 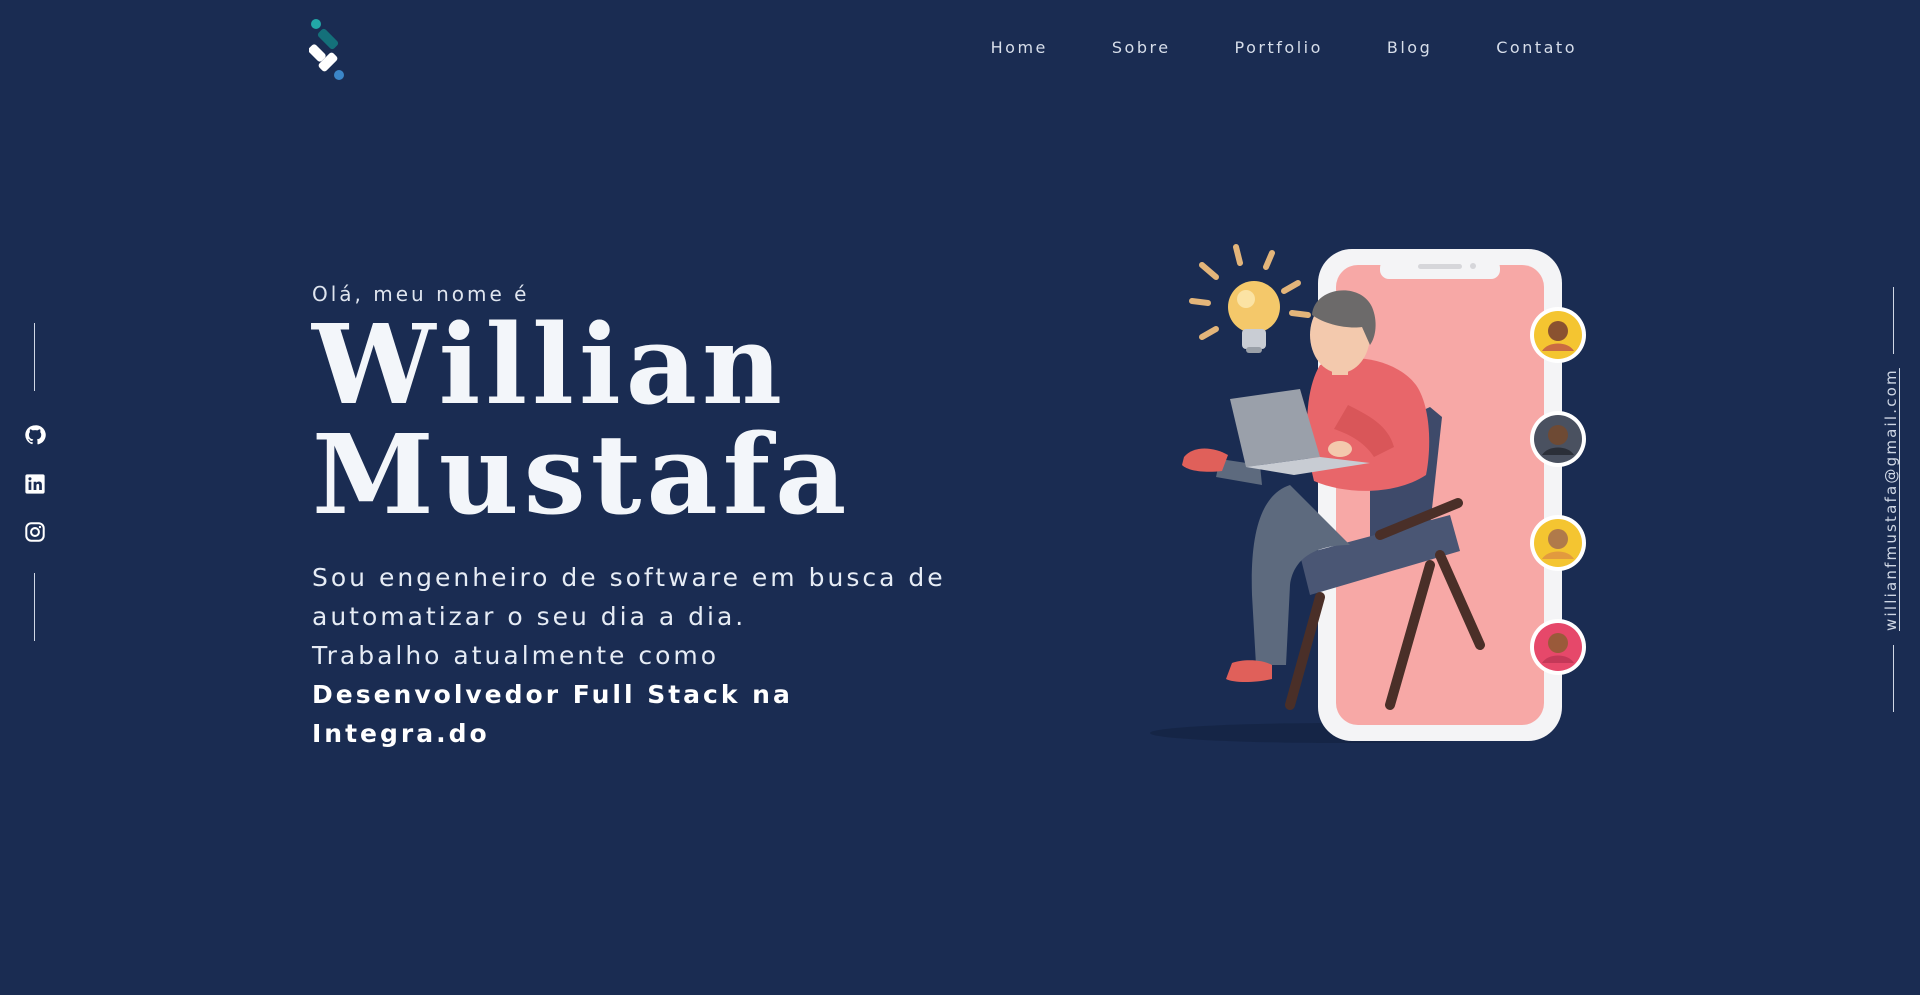 I want to click on email-link: willianfmustafa@gmail.com, so click(x=1894, y=500).